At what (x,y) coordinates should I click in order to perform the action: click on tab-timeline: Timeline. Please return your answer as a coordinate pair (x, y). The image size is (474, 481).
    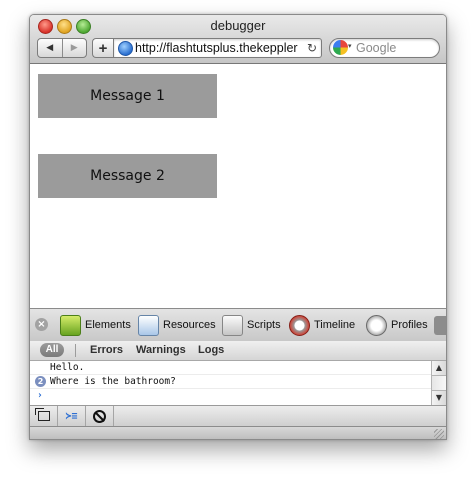
    Looking at the image, I should click on (322, 325).